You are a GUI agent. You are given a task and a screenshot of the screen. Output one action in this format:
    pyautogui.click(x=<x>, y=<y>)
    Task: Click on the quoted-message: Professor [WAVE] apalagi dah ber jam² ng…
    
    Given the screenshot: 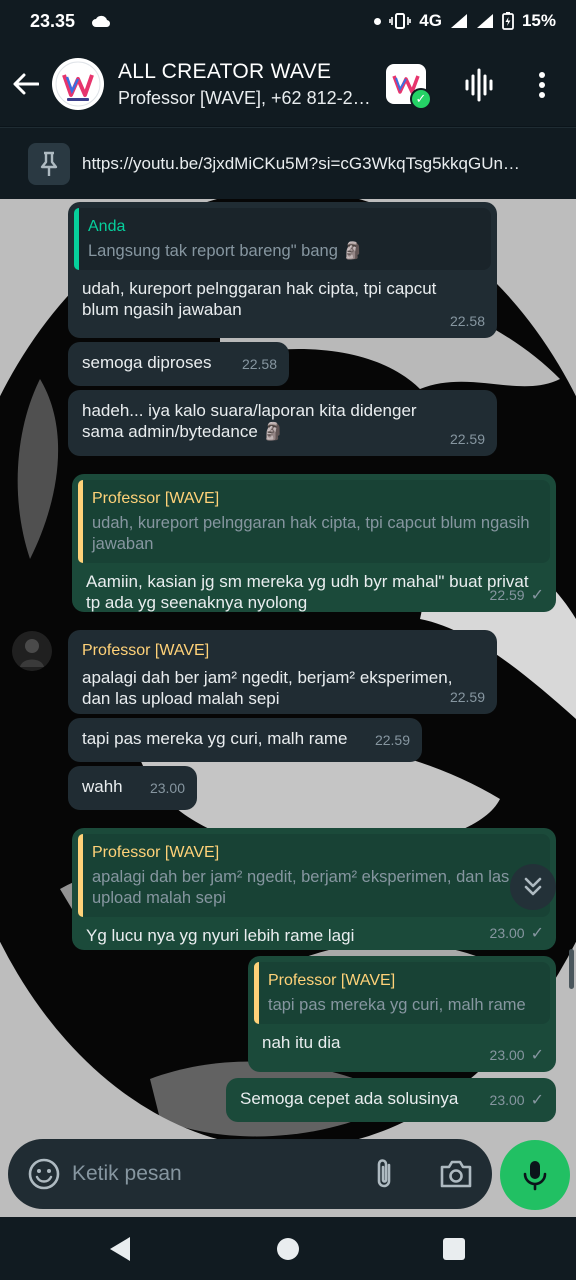 What is the action you would take?
    pyautogui.click(x=314, y=875)
    